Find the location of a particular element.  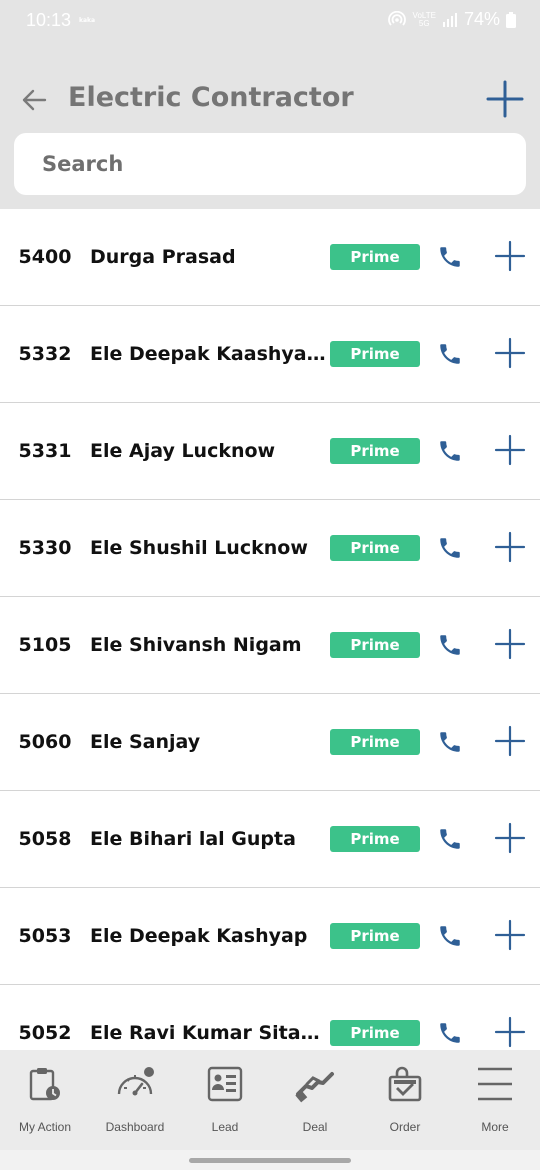

contractor-code: 5400 is located at coordinates (45, 257).